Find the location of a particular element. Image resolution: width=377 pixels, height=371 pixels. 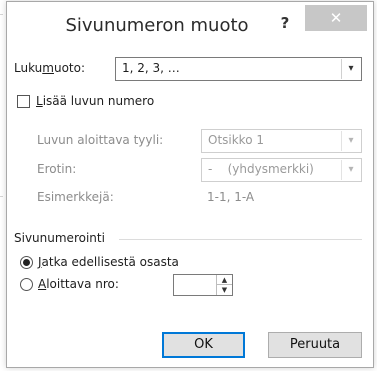

chapter-style-value: Otsikko 1 is located at coordinates (236, 140).